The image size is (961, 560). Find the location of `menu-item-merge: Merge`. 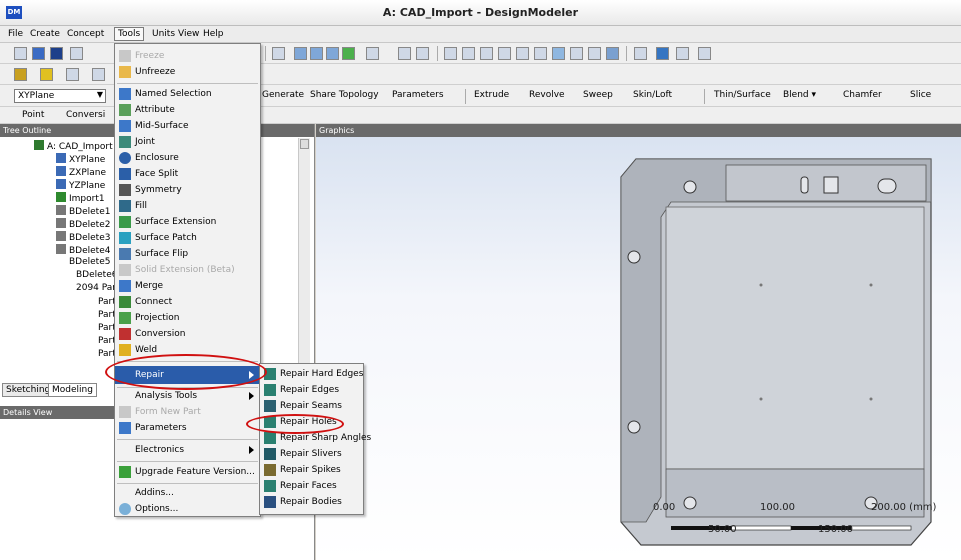

menu-item-merge: Merge is located at coordinates (187, 286).